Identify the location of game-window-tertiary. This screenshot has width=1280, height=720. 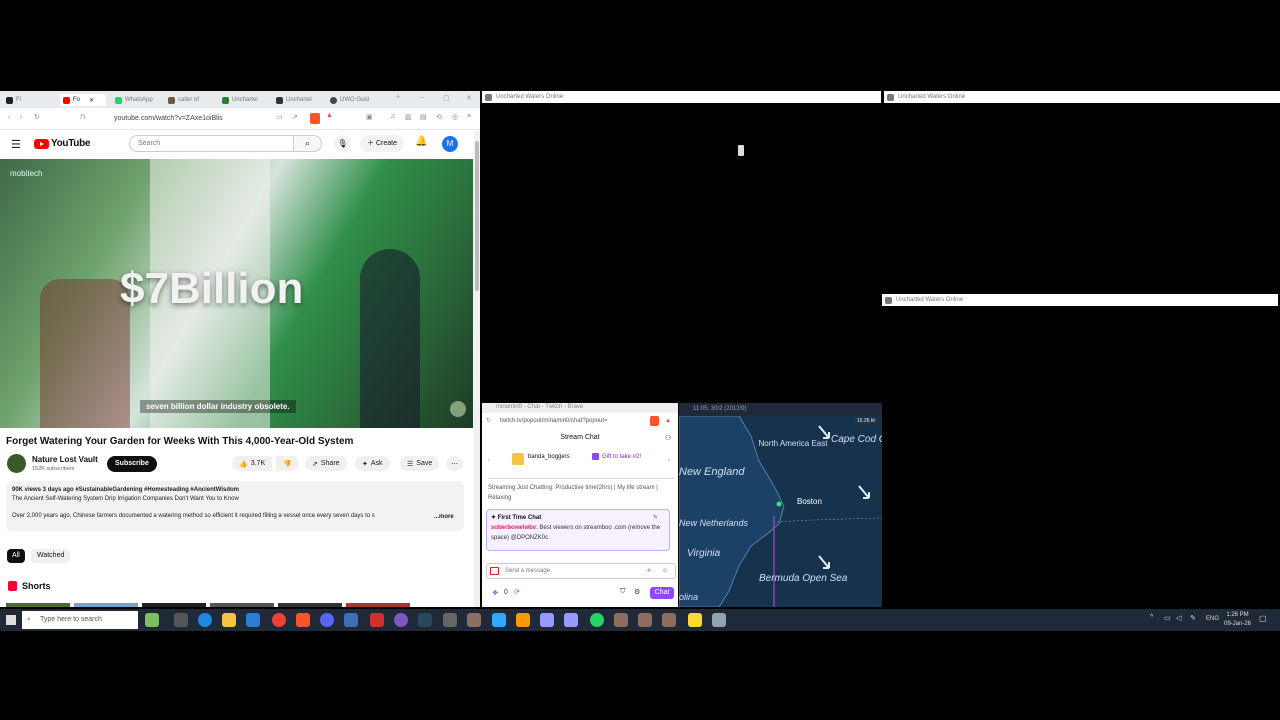
(1081, 456).